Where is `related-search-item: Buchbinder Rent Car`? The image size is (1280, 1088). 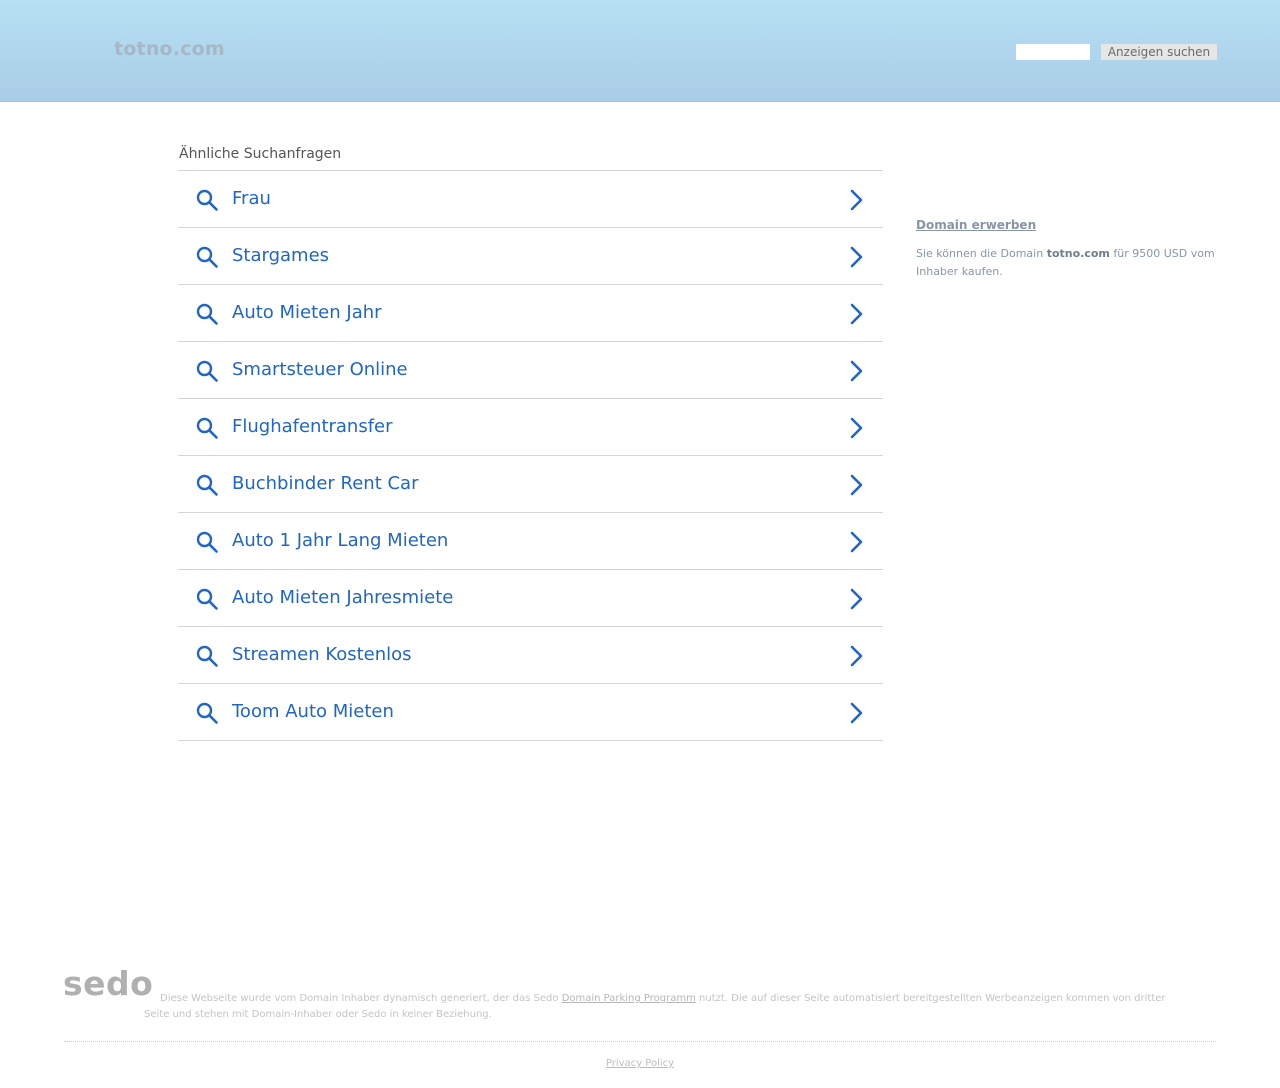
related-search-item: Buchbinder Rent Car is located at coordinates (530, 484).